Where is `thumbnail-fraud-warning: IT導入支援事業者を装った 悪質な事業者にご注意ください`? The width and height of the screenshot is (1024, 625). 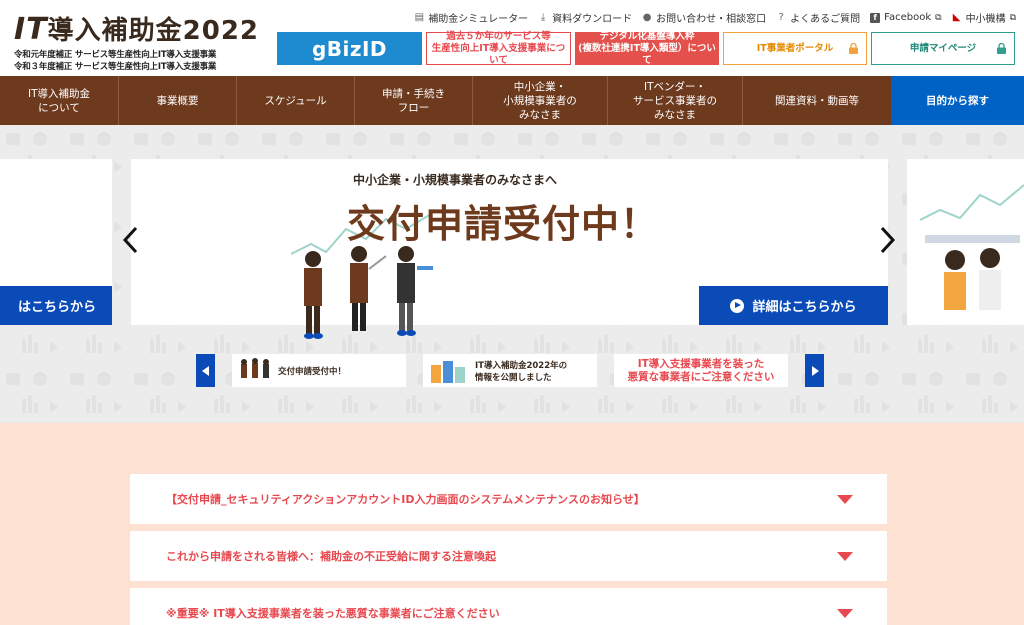
thumbnail-fraud-warning: IT導入支援事業者を装った 悪質な事業者にご注意ください is located at coordinates (701, 370).